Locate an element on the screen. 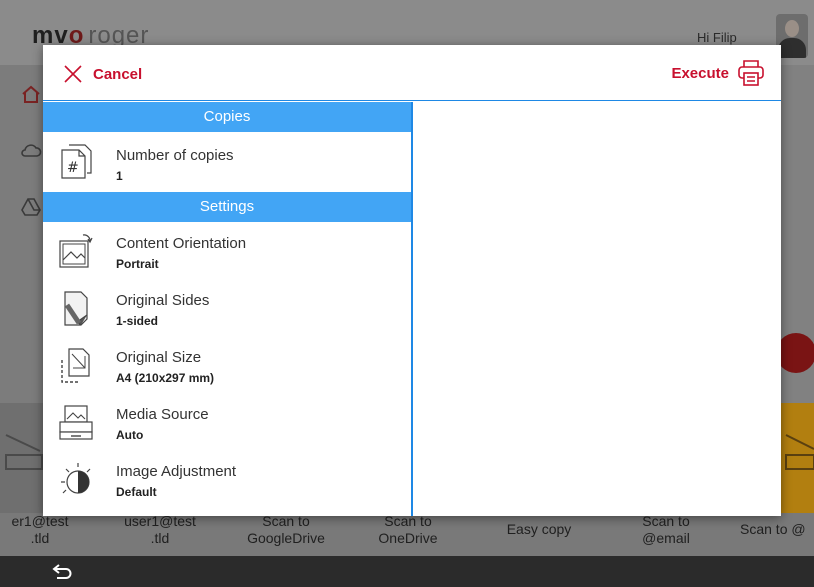 This screenshot has width=814, height=587. cloud-icon is located at coordinates (31, 151).